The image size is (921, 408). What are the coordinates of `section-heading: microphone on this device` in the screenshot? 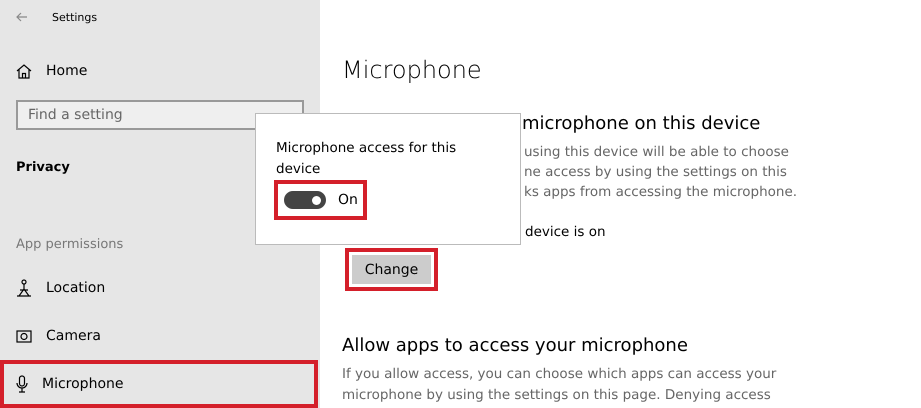 It's located at (642, 124).